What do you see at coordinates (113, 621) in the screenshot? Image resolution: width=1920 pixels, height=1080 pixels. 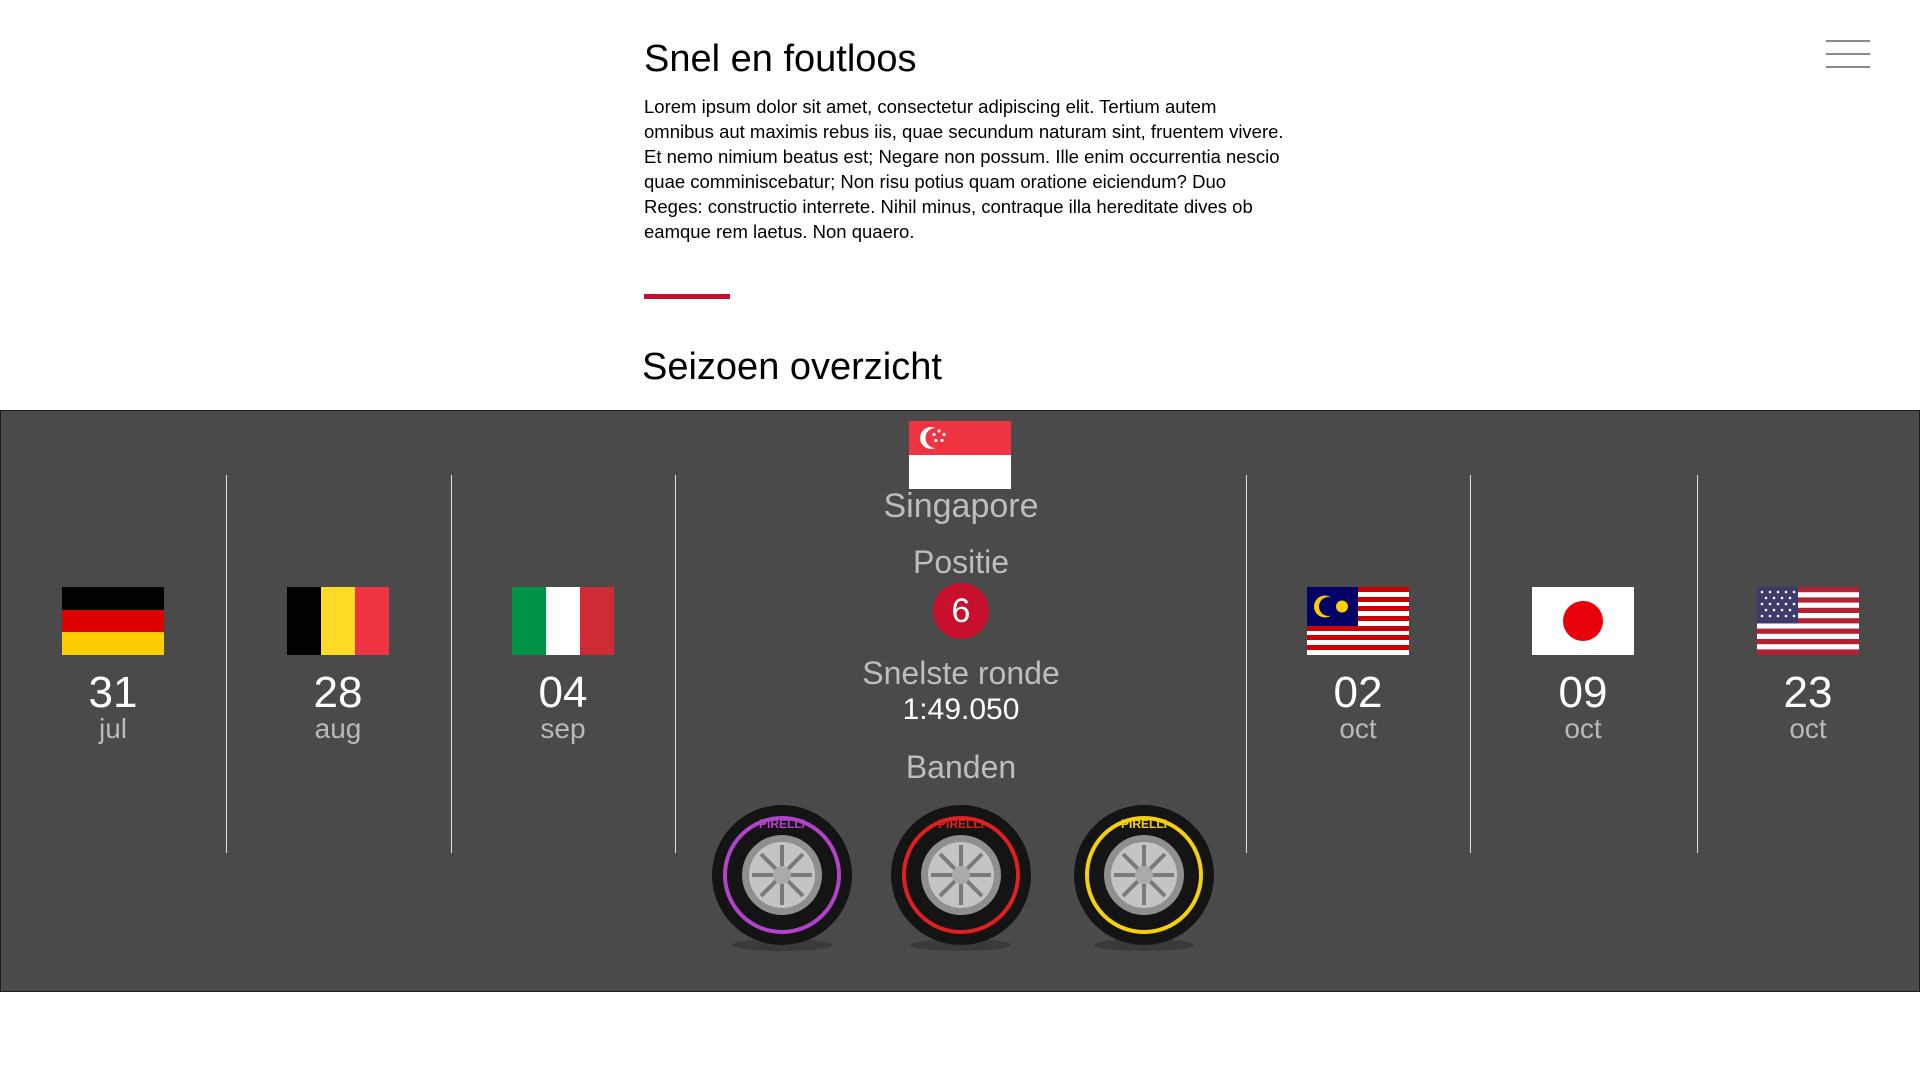 I see `germany-flag-icon` at bounding box center [113, 621].